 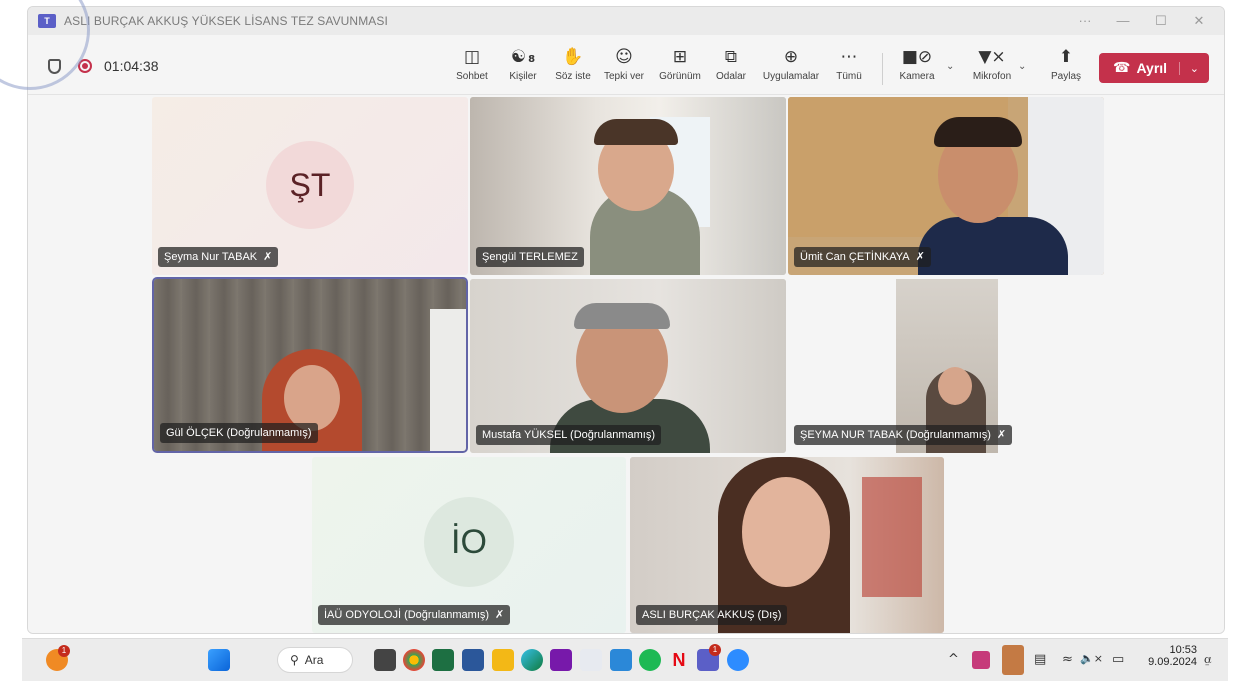 What do you see at coordinates (953, 659) in the screenshot?
I see `show-hidden-icons-chevron-icon: ^` at bounding box center [953, 659].